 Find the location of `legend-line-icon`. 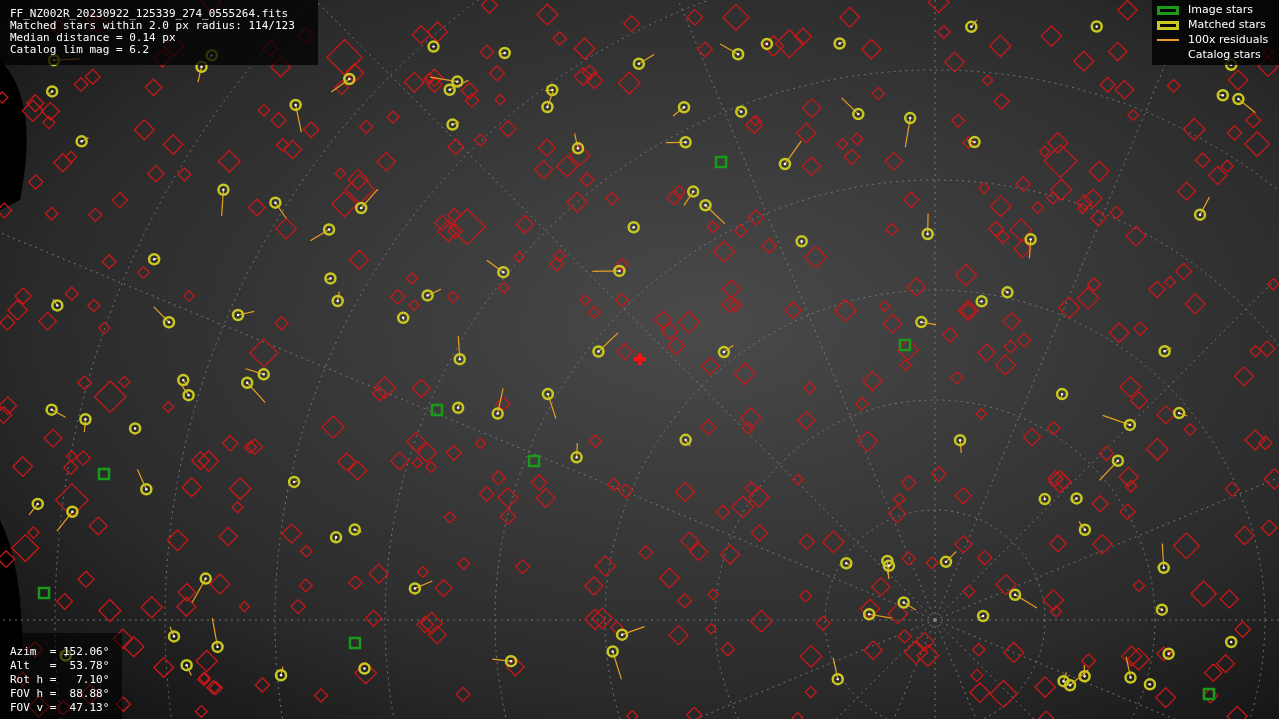

legend-line-icon is located at coordinates (1168, 40).